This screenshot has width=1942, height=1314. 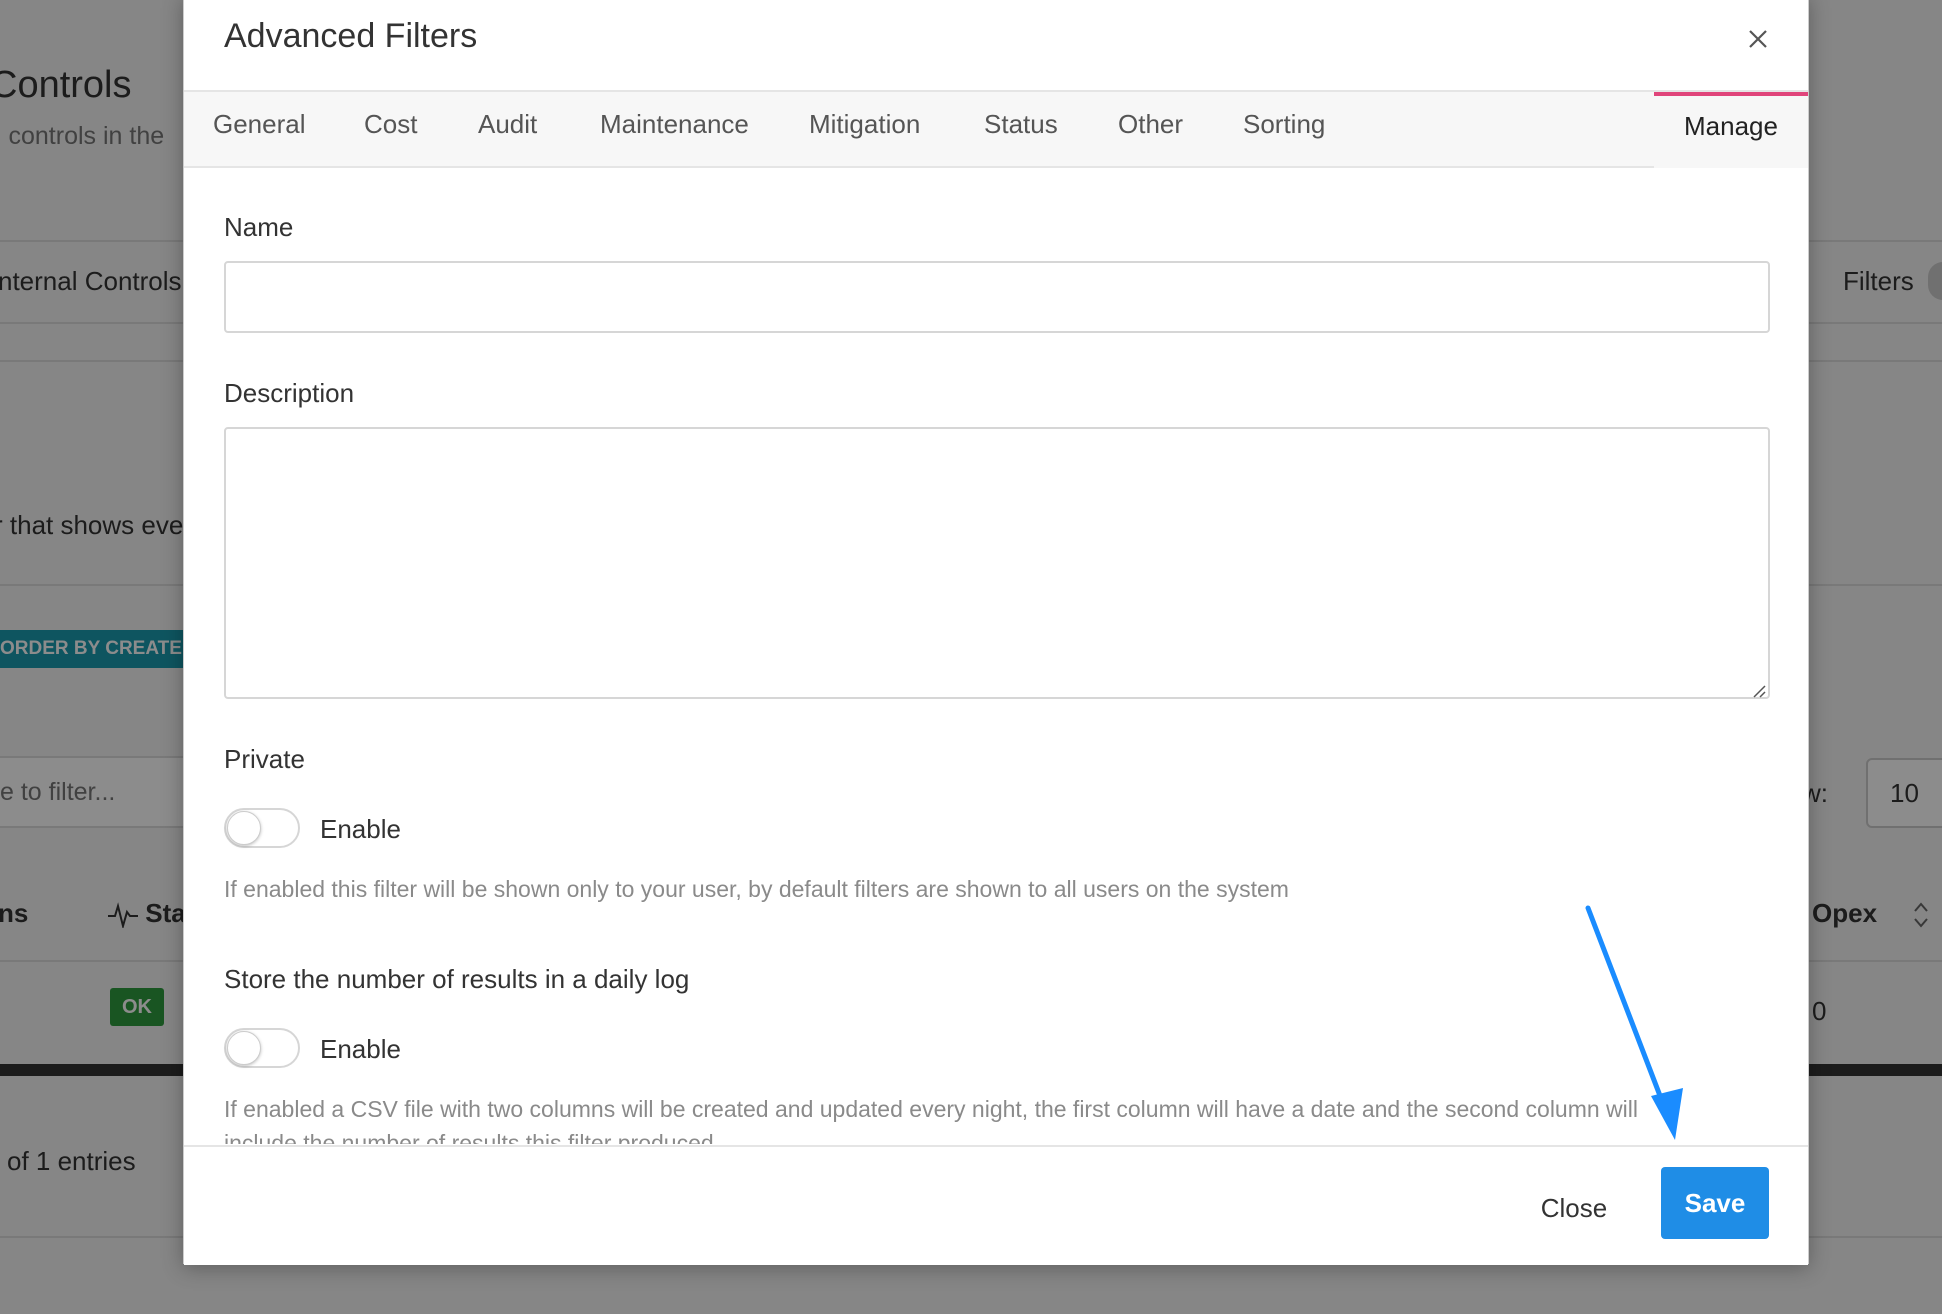 I want to click on private-label: Private, so click(x=264, y=759).